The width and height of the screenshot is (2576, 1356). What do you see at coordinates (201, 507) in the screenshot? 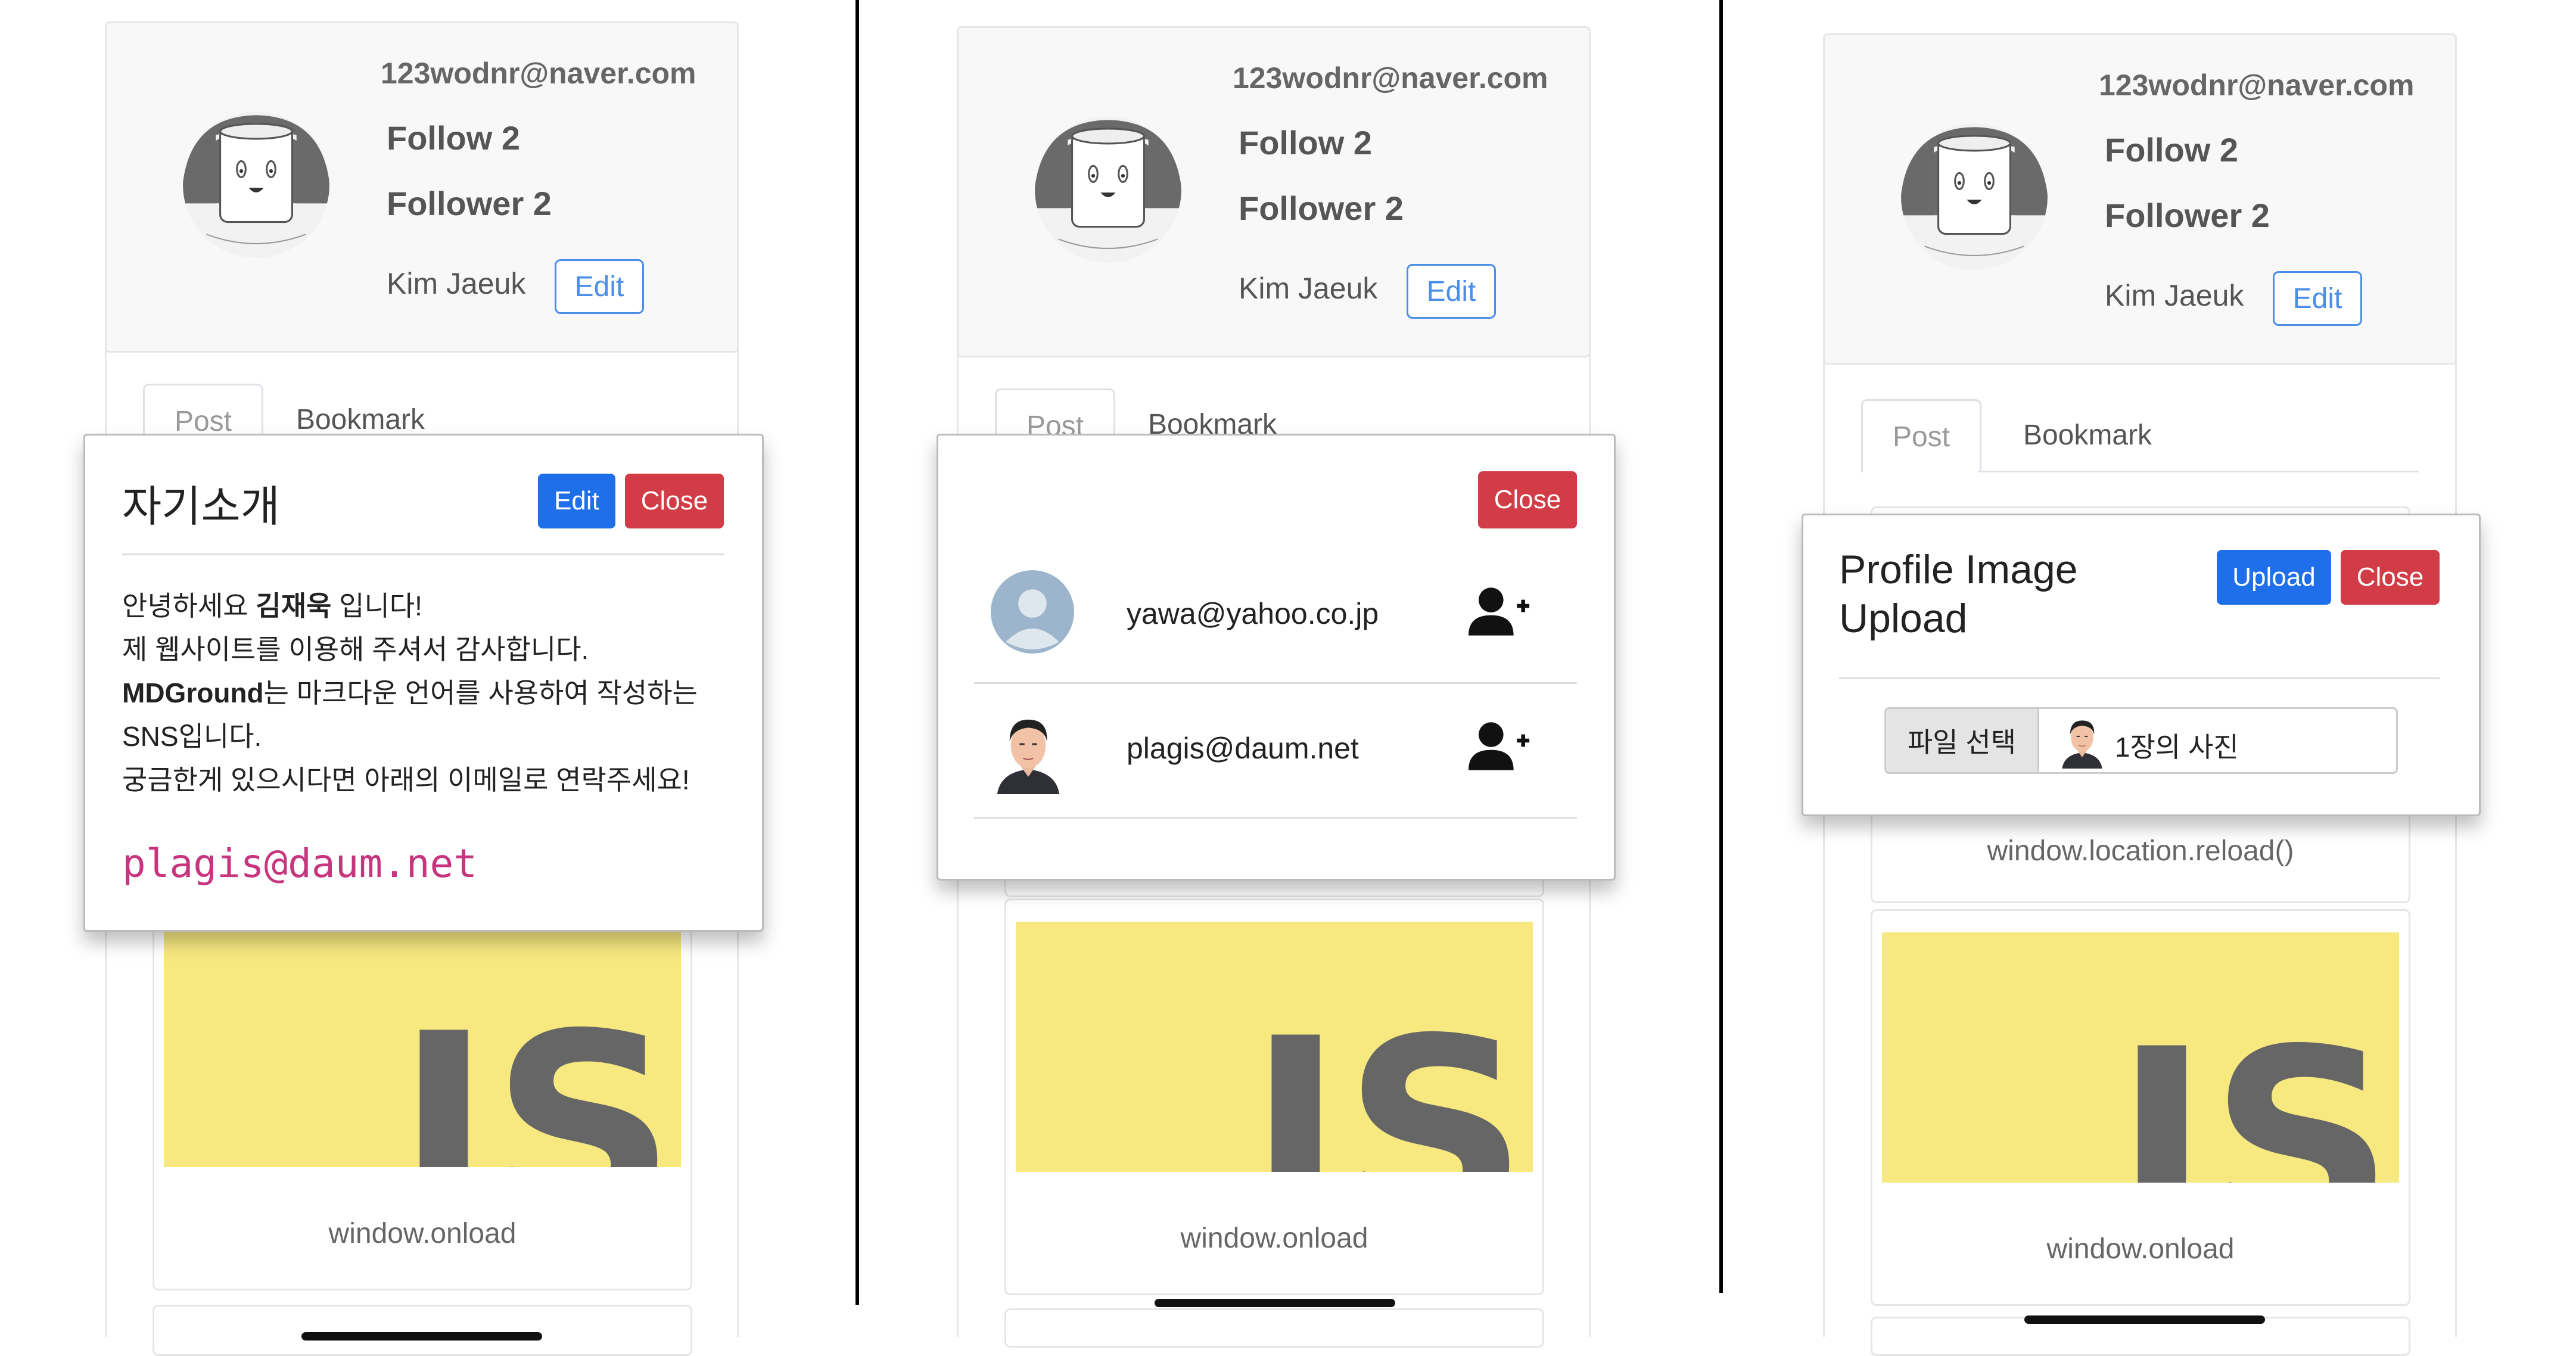
I see `intro-modal-title: 자기소개` at bounding box center [201, 507].